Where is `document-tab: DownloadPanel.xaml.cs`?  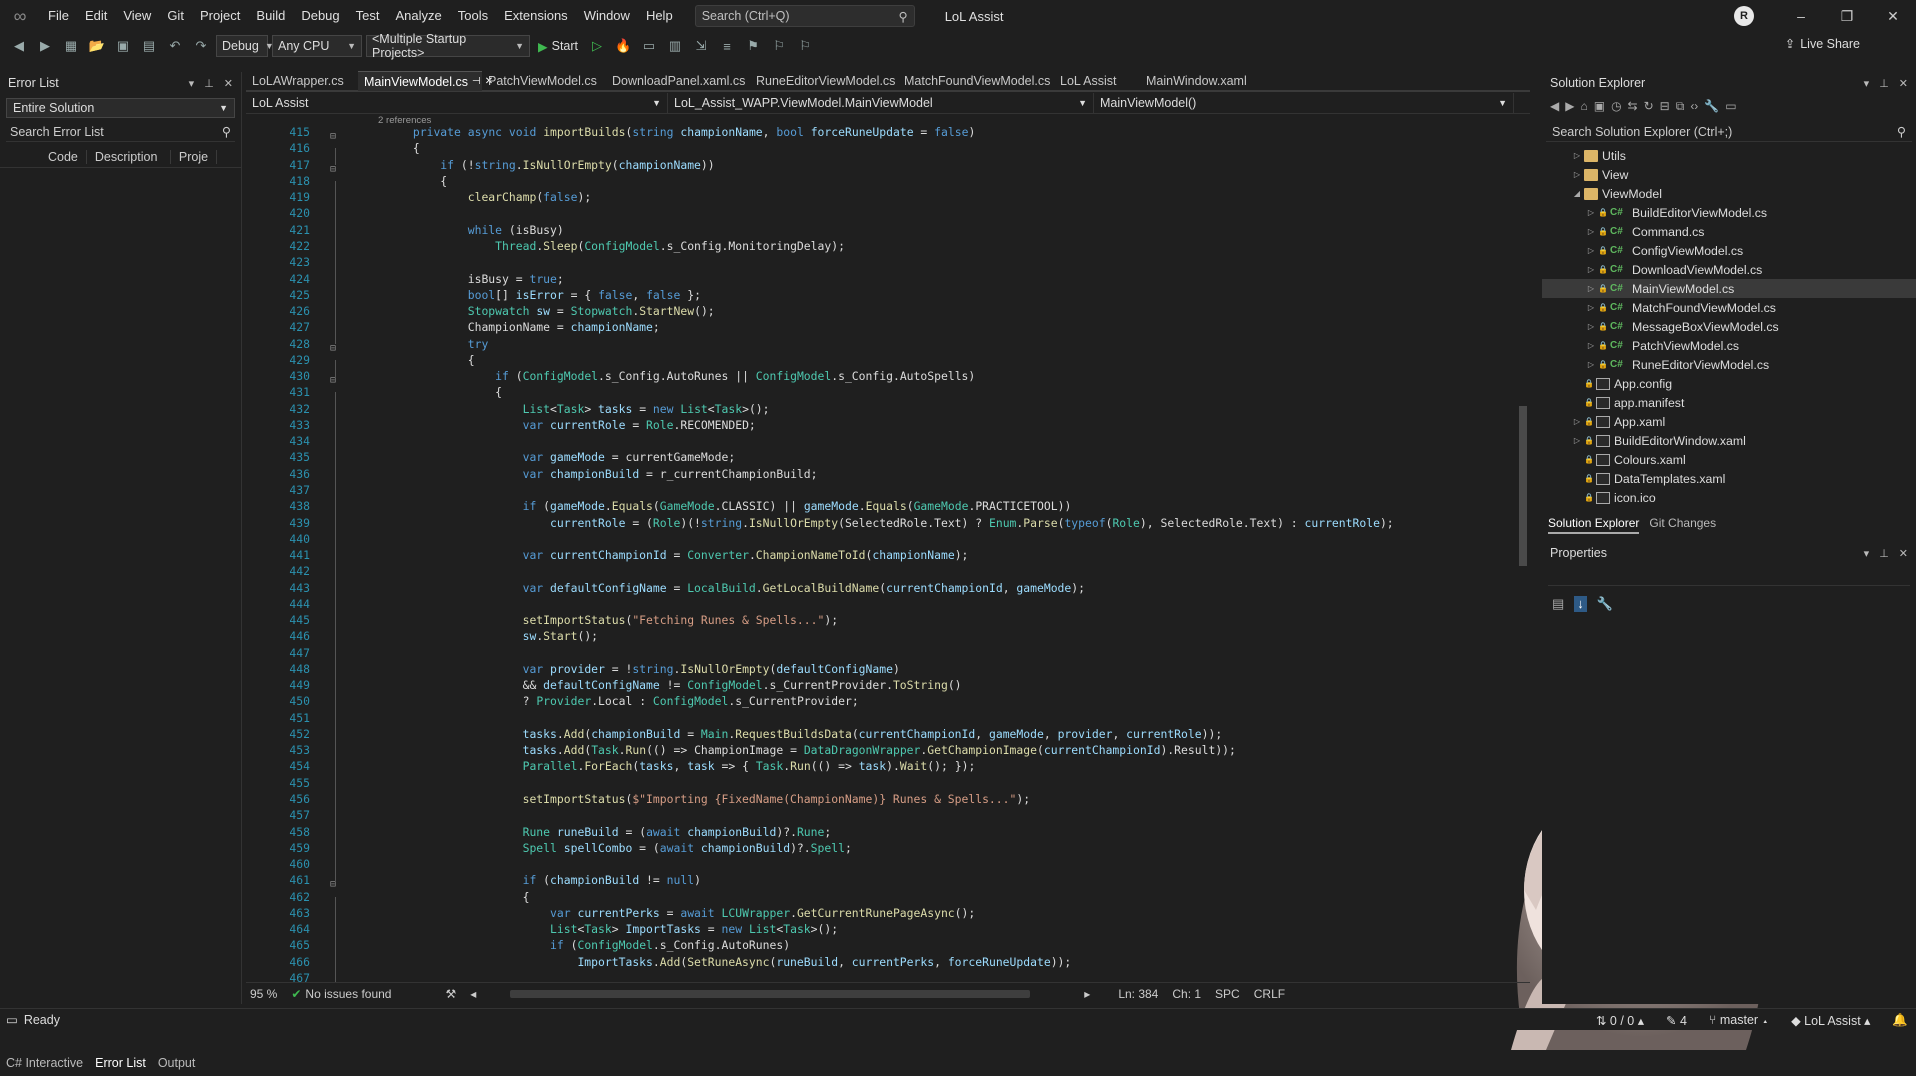 document-tab: DownloadPanel.xaml.cs is located at coordinates (678, 81).